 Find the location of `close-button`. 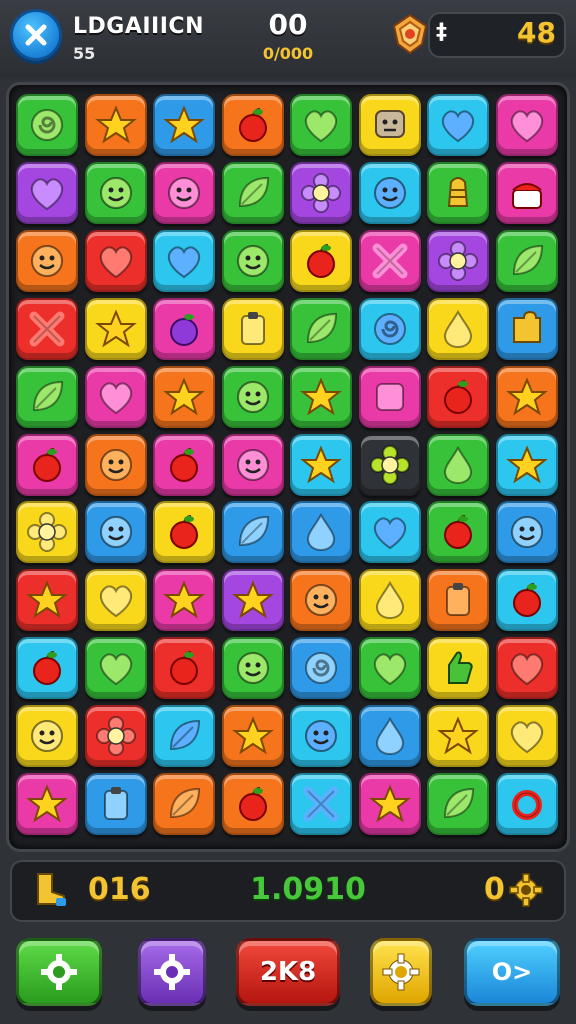

close-button is located at coordinates (36, 35).